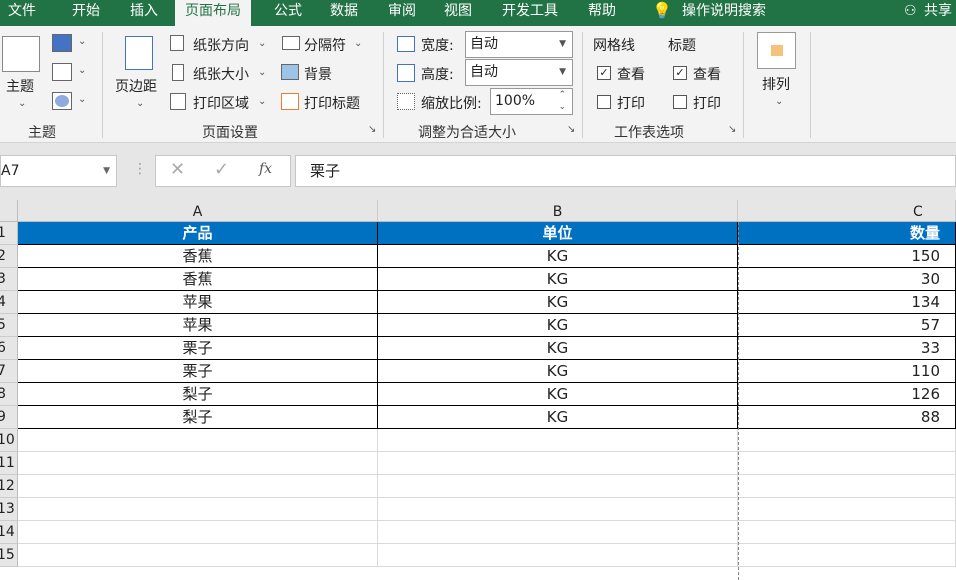 This screenshot has height=580, width=956. Describe the element at coordinates (847, 325) in the screenshot. I see `table-cell: 57` at that location.